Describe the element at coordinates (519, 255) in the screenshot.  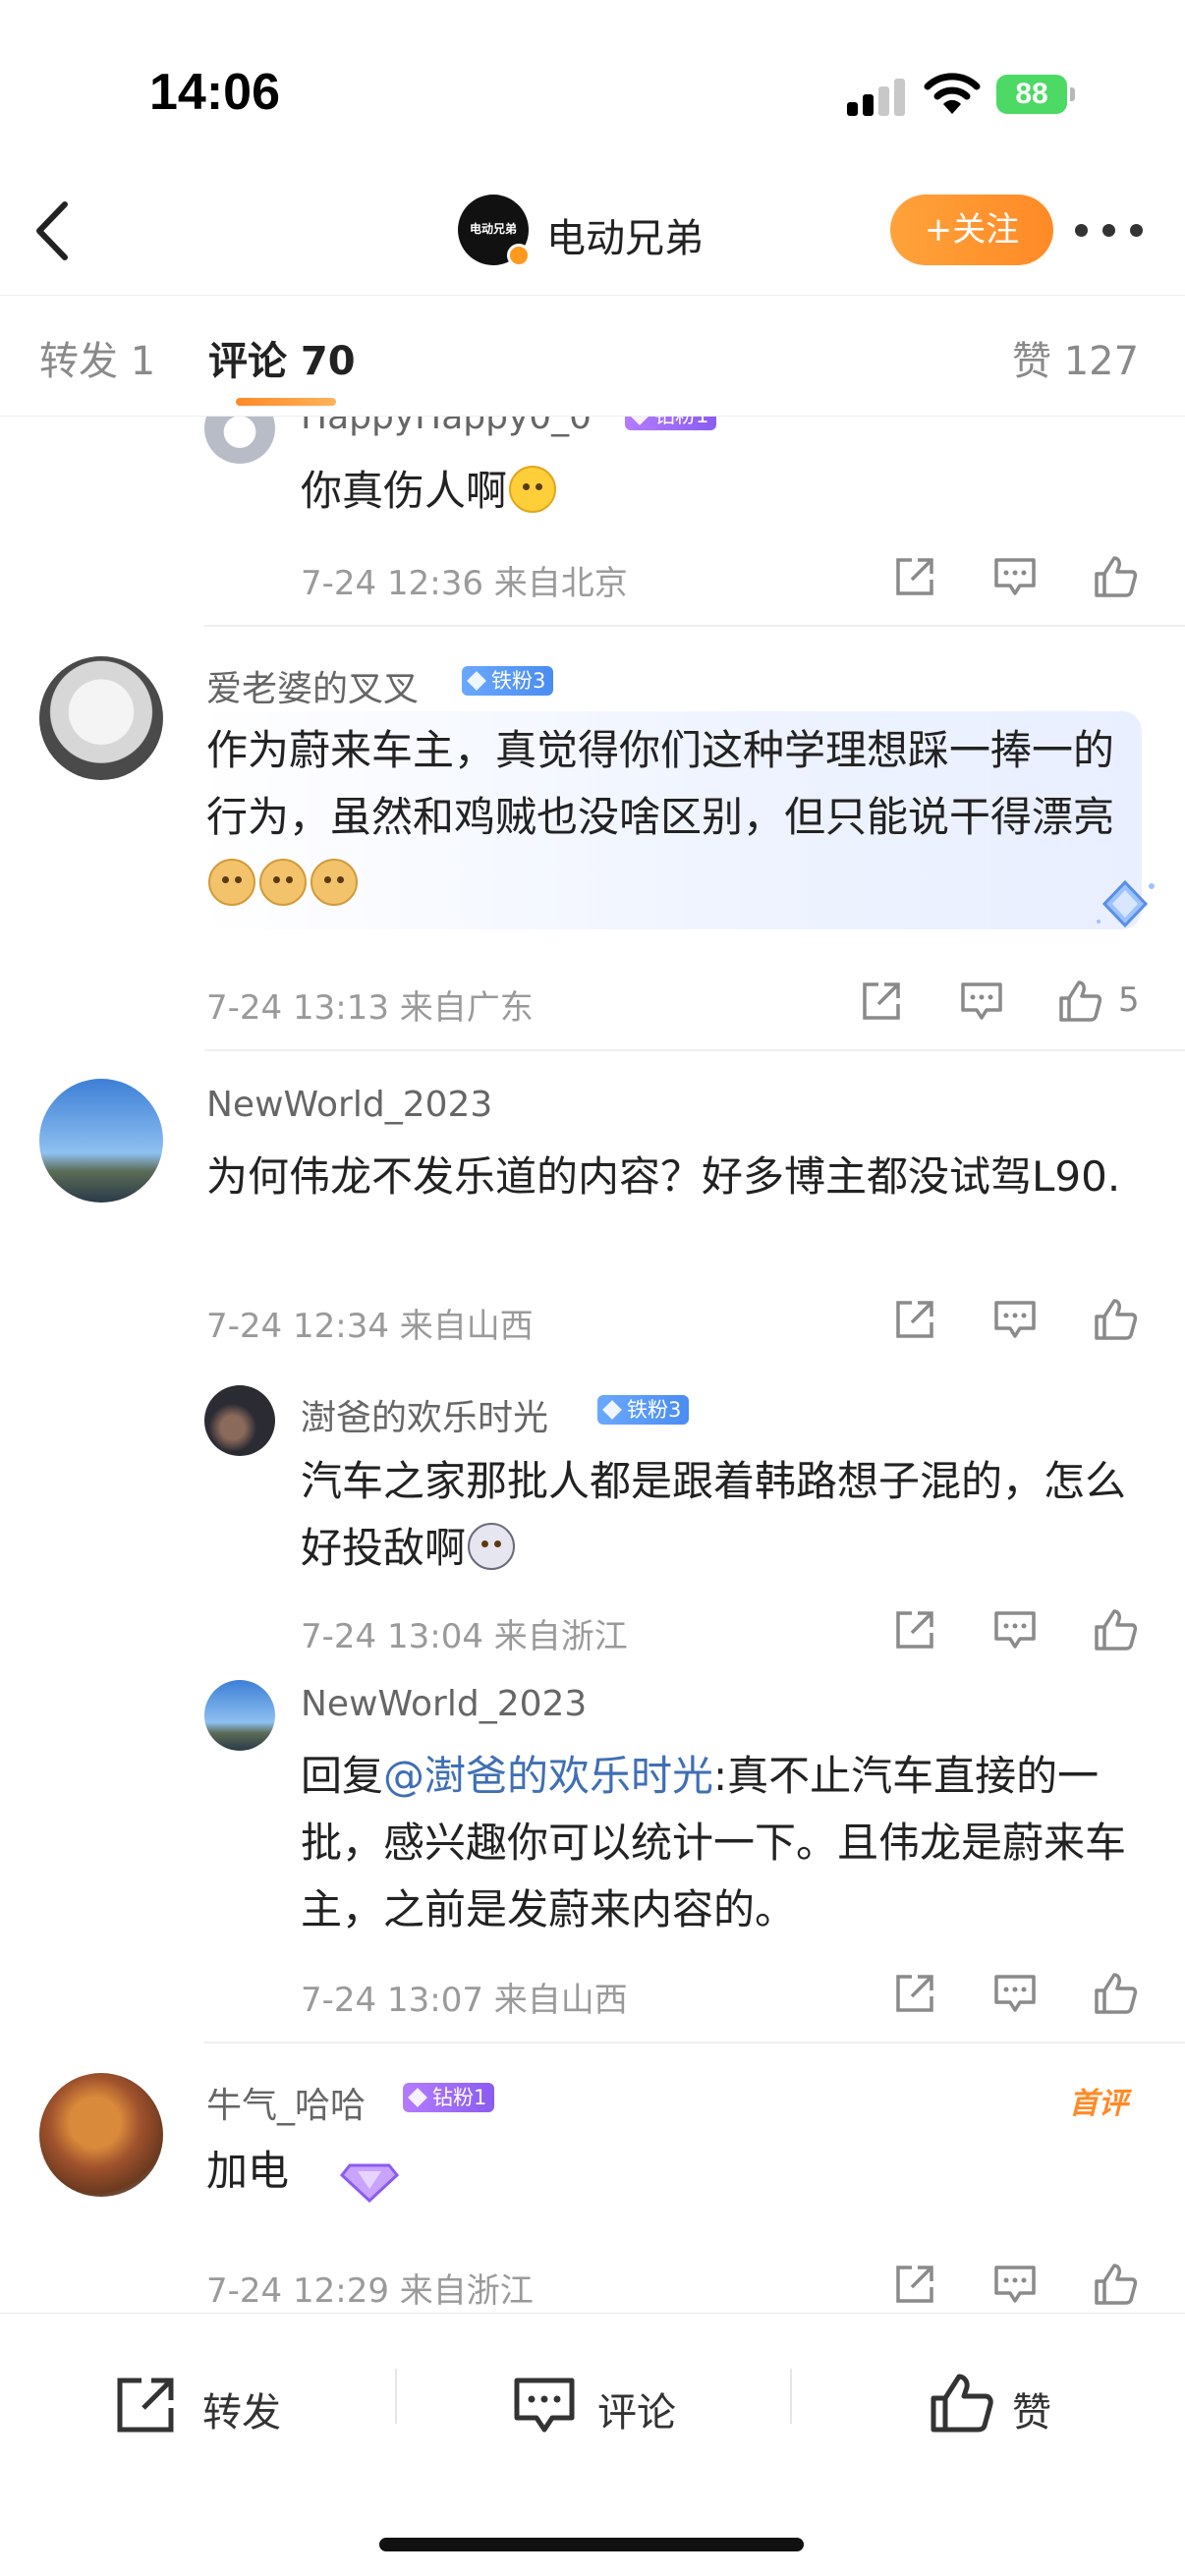
I see `verified-badge-icon` at that location.